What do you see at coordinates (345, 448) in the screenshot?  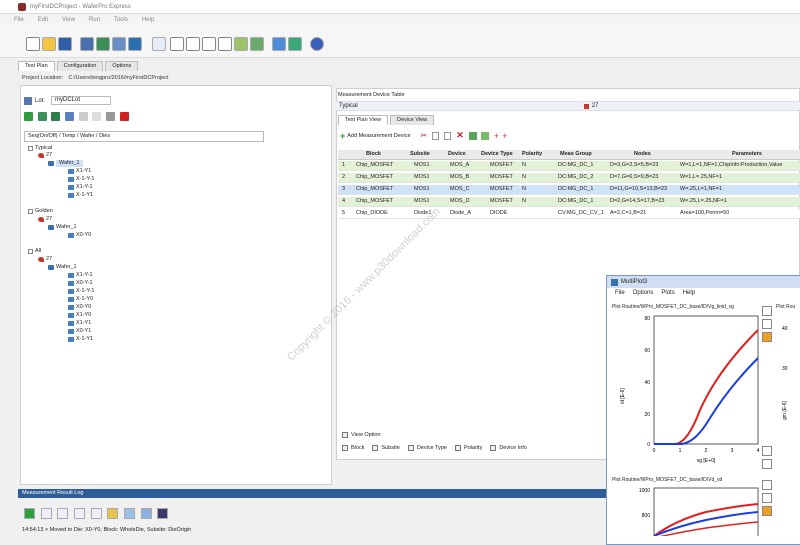 I see `block-checkbox` at bounding box center [345, 448].